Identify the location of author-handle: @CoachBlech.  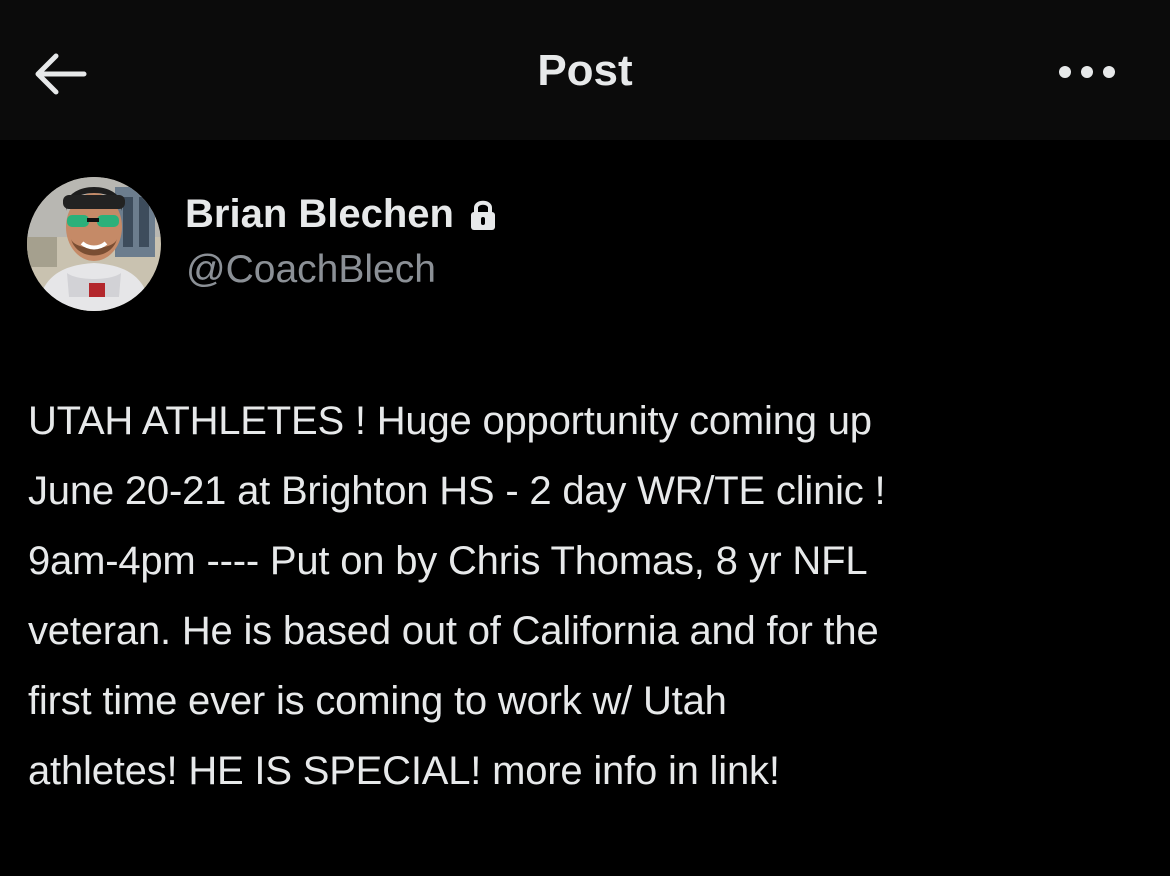
(311, 270).